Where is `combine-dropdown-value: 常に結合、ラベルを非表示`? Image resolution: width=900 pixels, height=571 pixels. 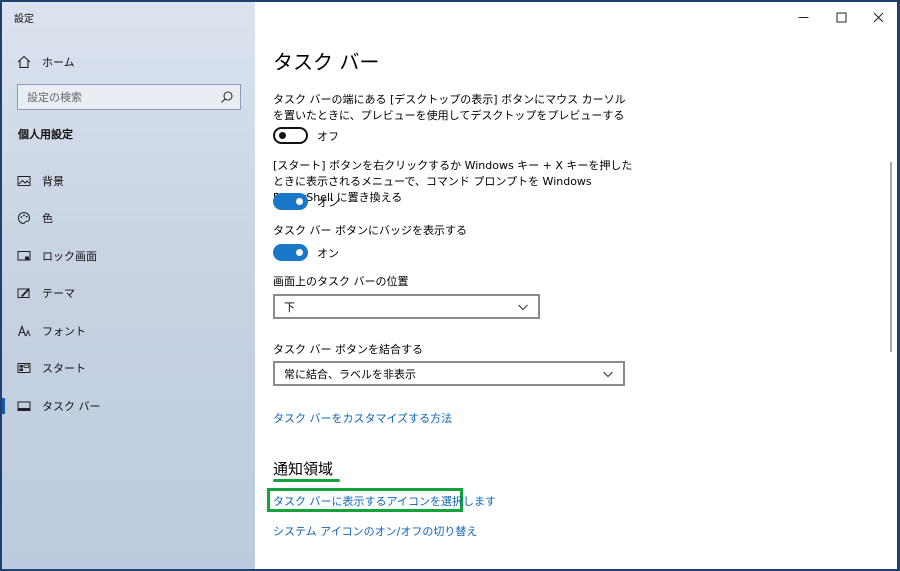 combine-dropdown-value: 常に結合、ラベルを非表示 is located at coordinates (350, 374).